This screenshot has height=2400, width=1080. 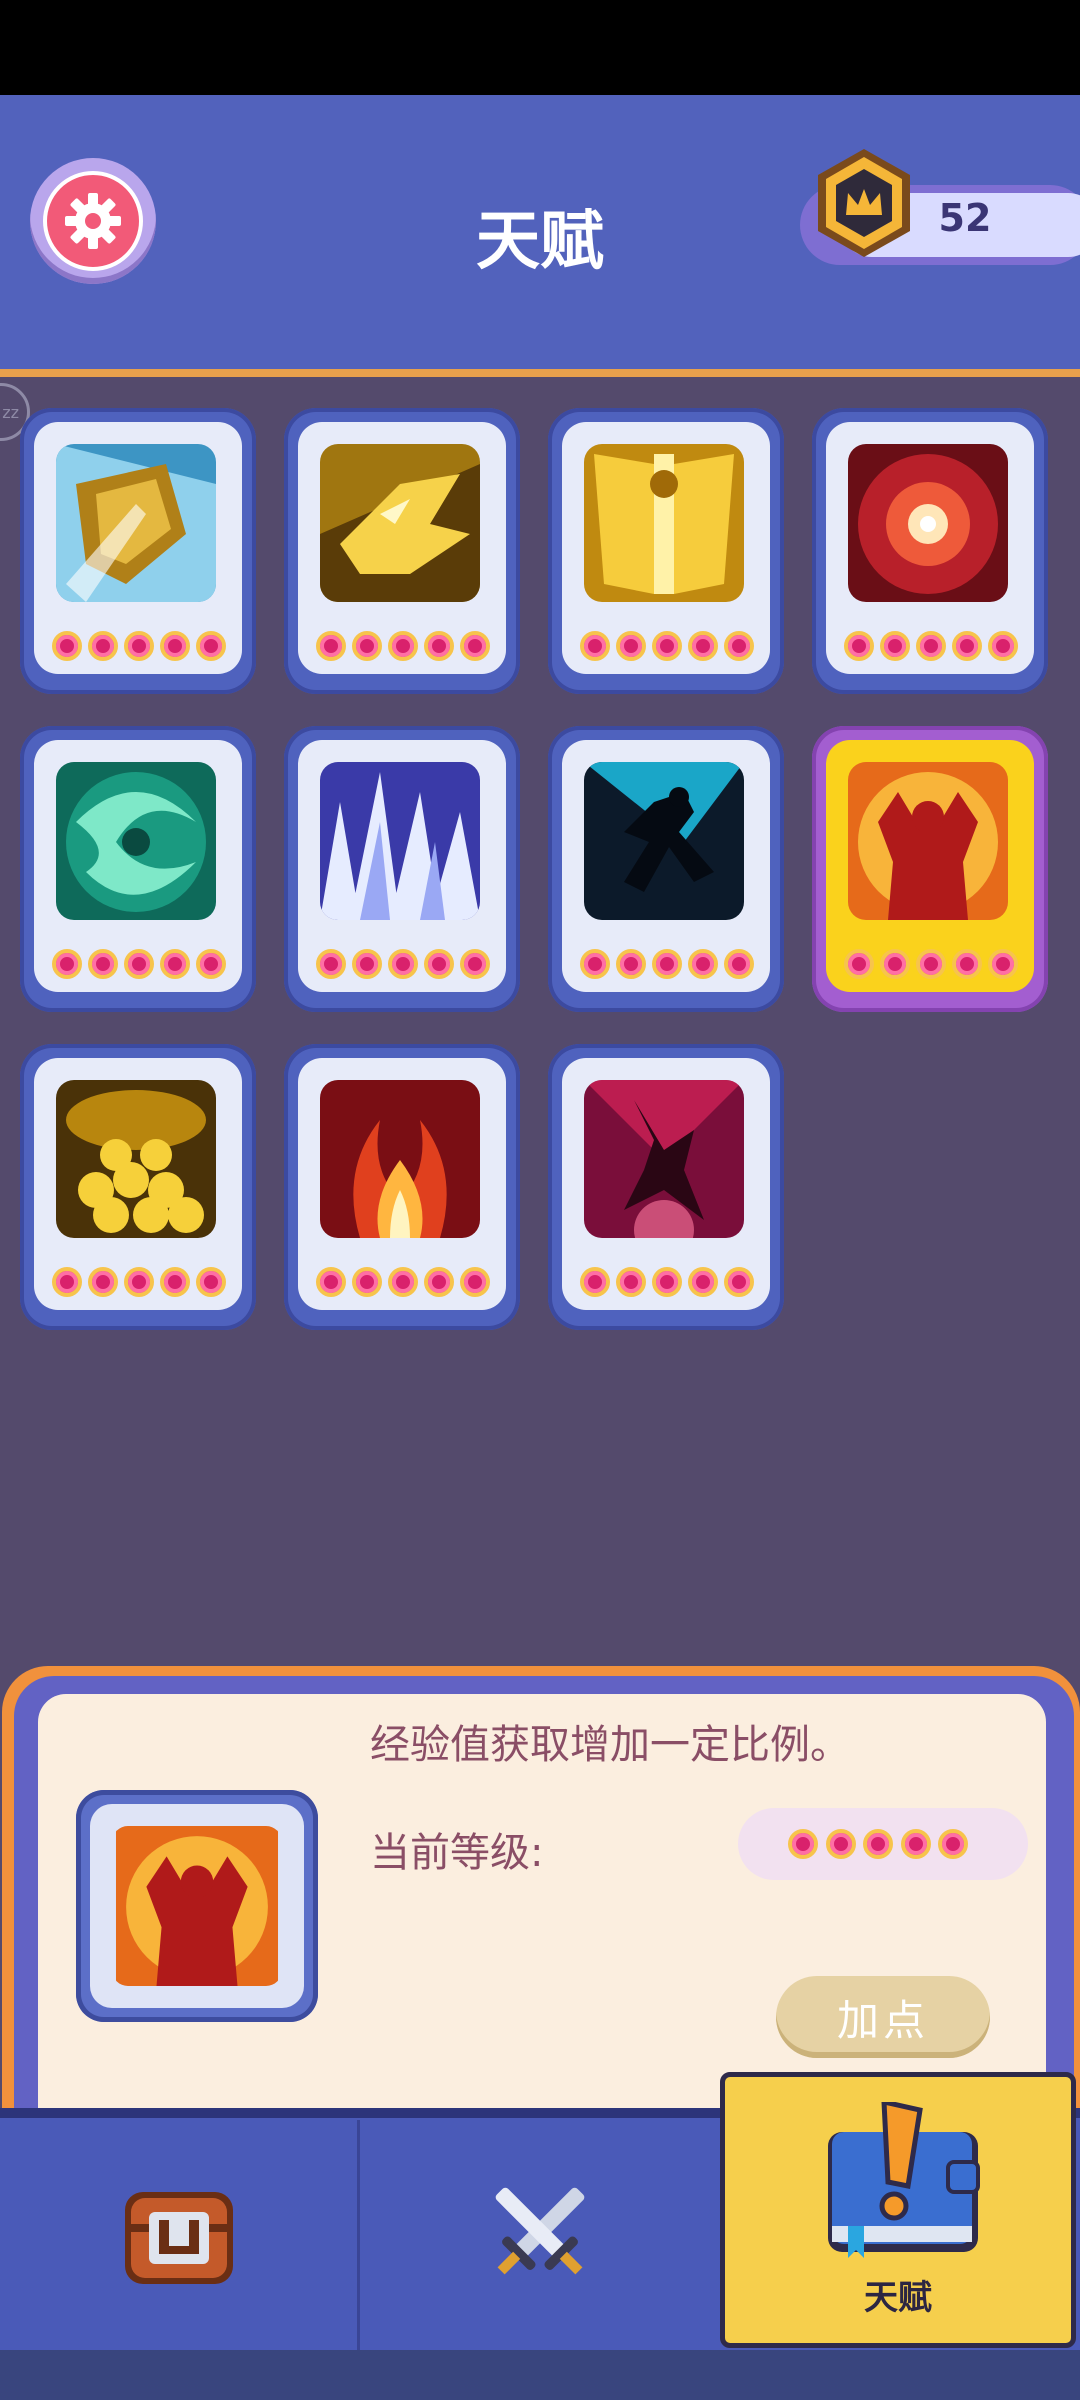 I want to click on red-burst-icon, so click(x=928, y=523).